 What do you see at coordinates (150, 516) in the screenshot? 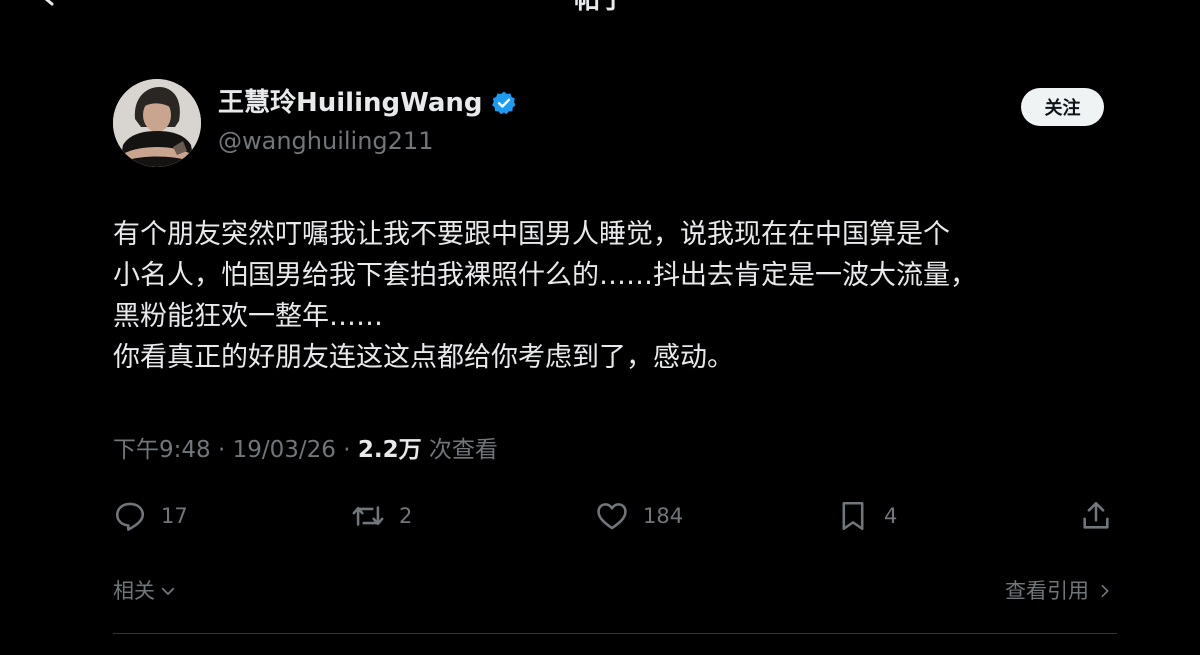
I see `reply-button: 17` at bounding box center [150, 516].